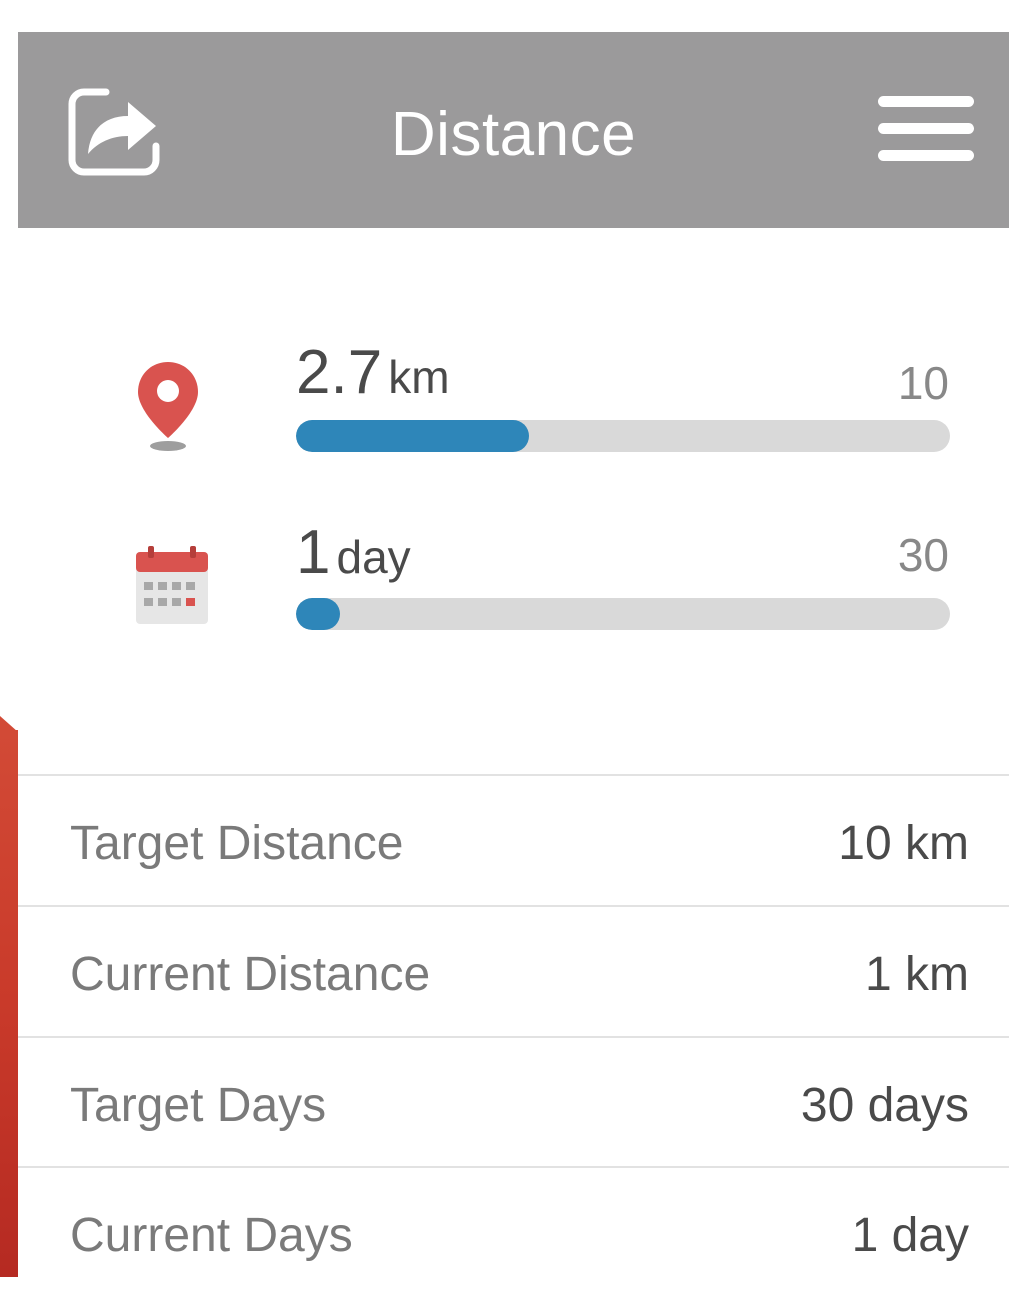  Describe the element at coordinates (513, 577) in the screenshot. I see `days-progress: 1 day 30` at that location.